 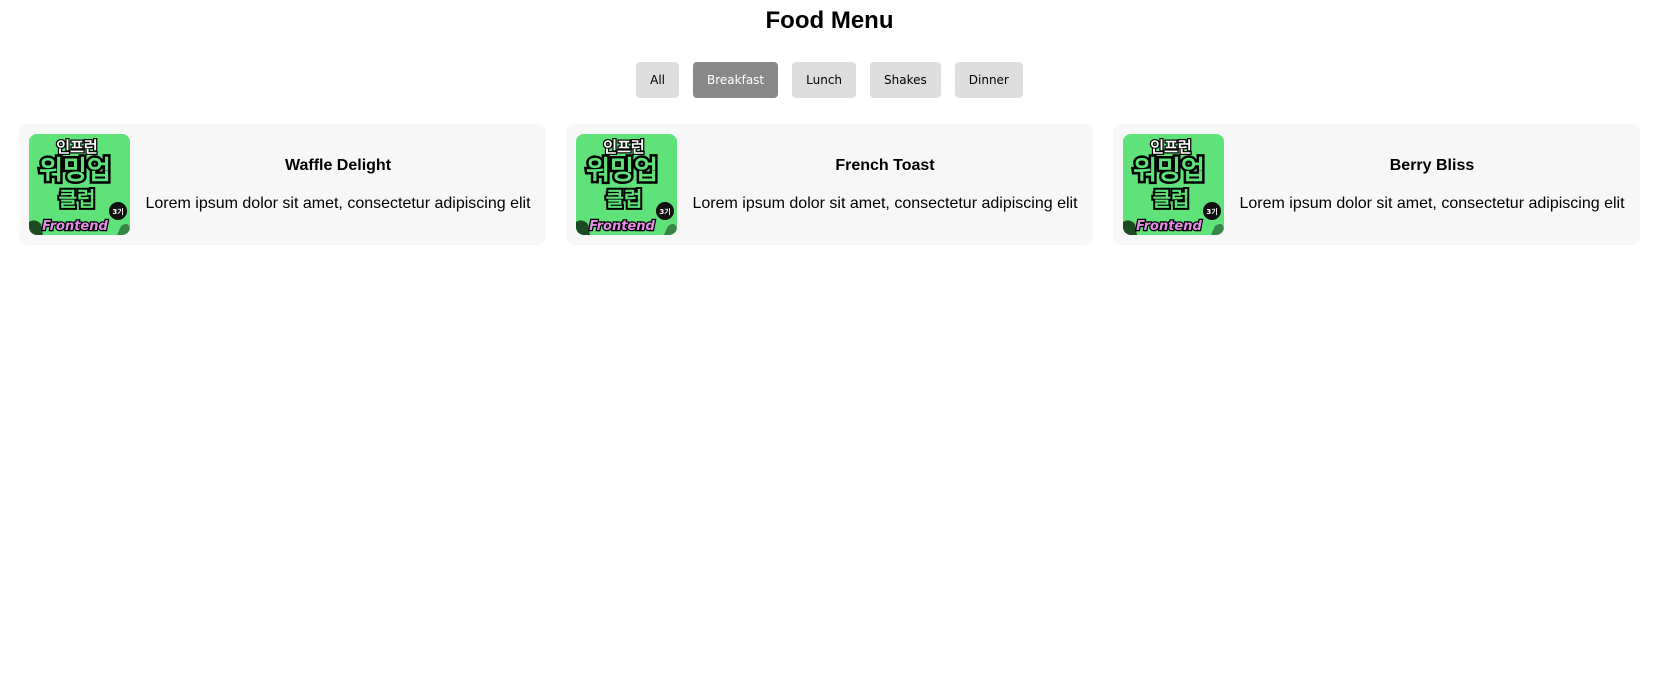 I want to click on filter-button-dinner: Dinner, so click(x=988, y=80).